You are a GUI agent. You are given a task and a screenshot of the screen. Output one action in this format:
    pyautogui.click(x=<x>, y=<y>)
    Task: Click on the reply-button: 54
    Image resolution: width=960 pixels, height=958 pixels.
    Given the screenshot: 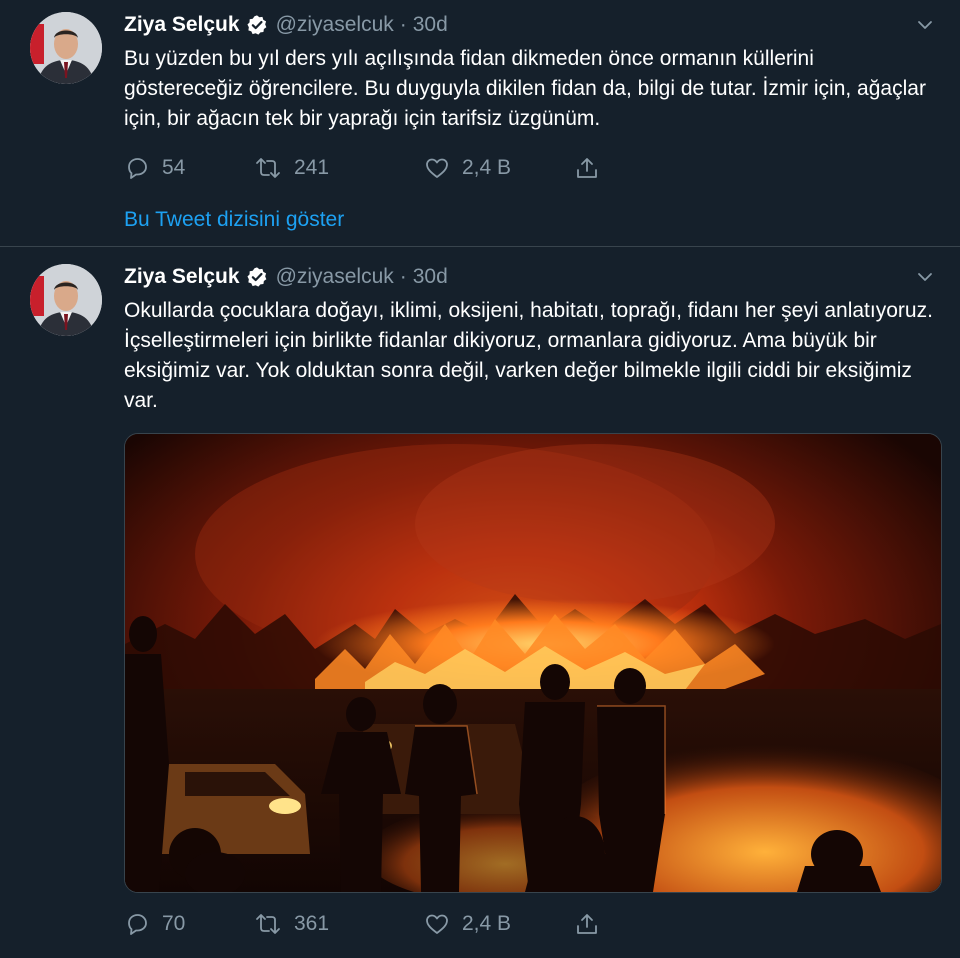 What is the action you would take?
    pyautogui.click(x=189, y=168)
    